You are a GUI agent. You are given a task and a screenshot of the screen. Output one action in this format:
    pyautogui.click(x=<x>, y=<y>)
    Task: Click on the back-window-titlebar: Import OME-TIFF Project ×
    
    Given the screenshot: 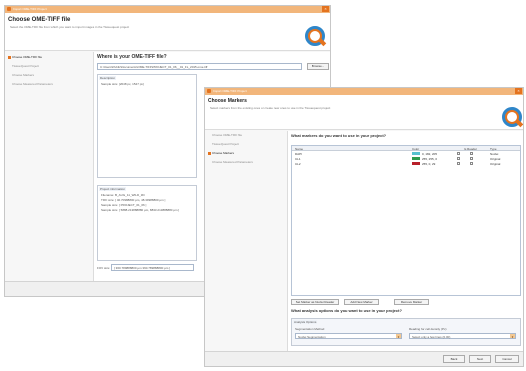 What is the action you would take?
    pyautogui.click(x=167, y=9)
    